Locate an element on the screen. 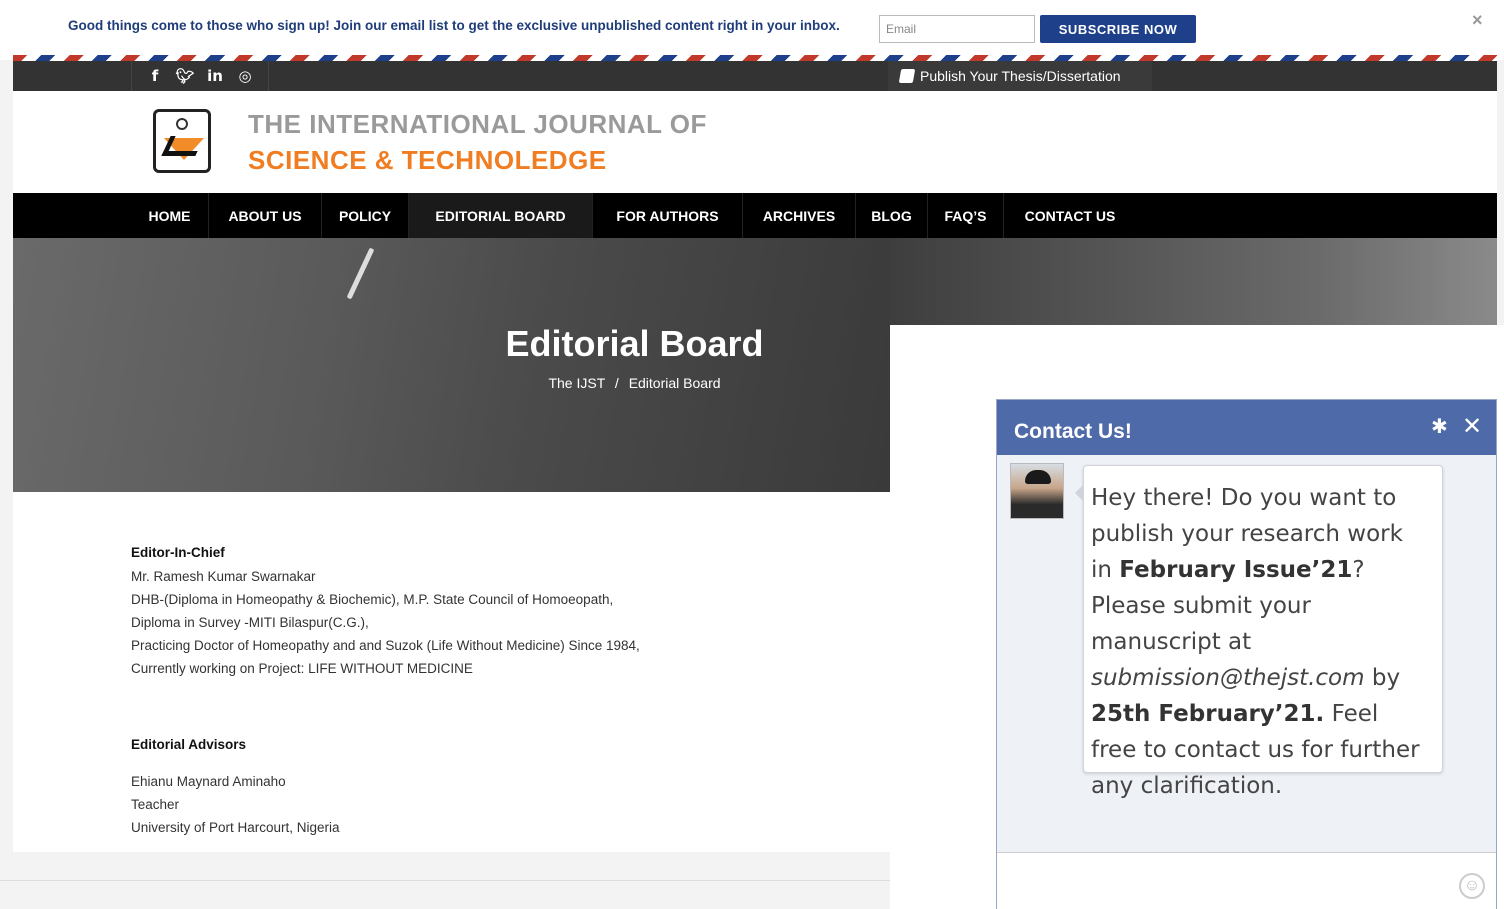 The height and width of the screenshot is (909, 1504). breadcrumb-current: Editorial Board is located at coordinates (674, 383).